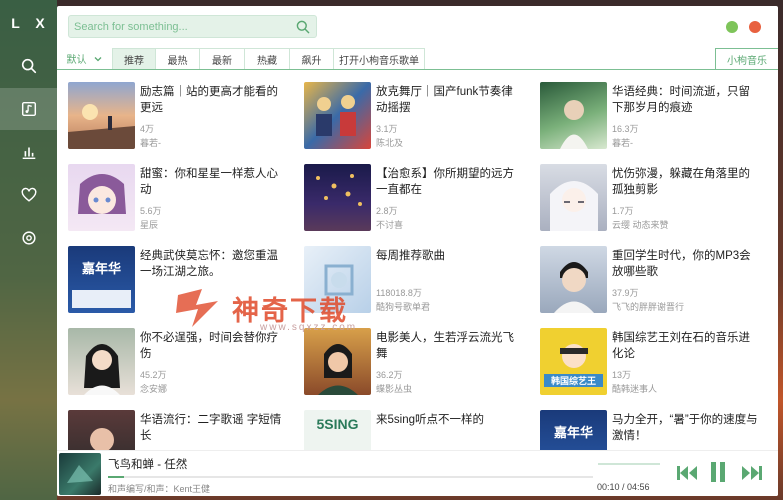  Describe the element at coordinates (337, 424) in the screenshot. I see `cover-text: 5SING` at that location.